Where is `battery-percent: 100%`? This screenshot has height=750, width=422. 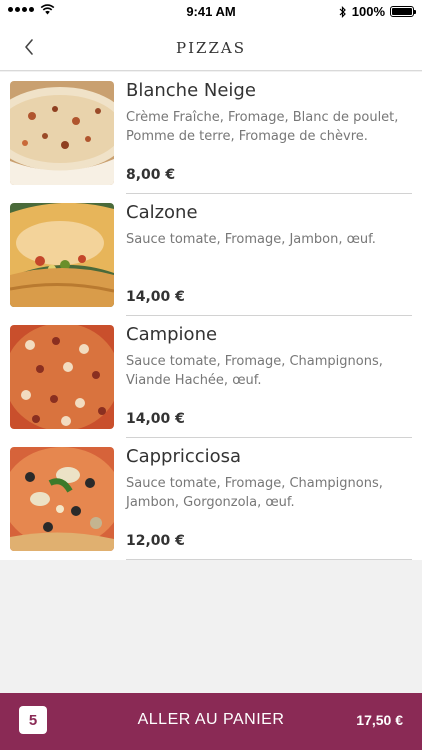
battery-percent: 100% is located at coordinates (368, 11).